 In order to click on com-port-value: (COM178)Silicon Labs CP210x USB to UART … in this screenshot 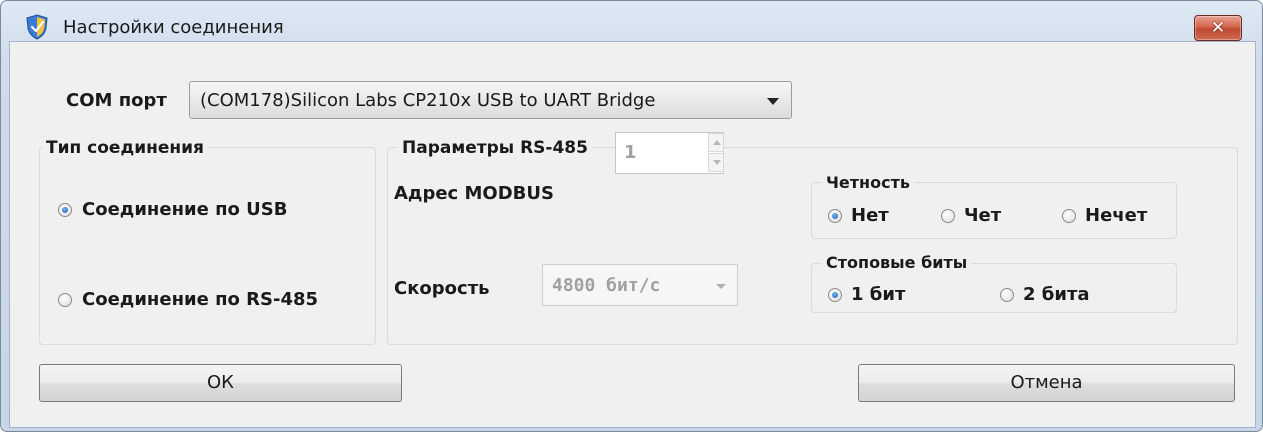, I will do `click(428, 100)`.